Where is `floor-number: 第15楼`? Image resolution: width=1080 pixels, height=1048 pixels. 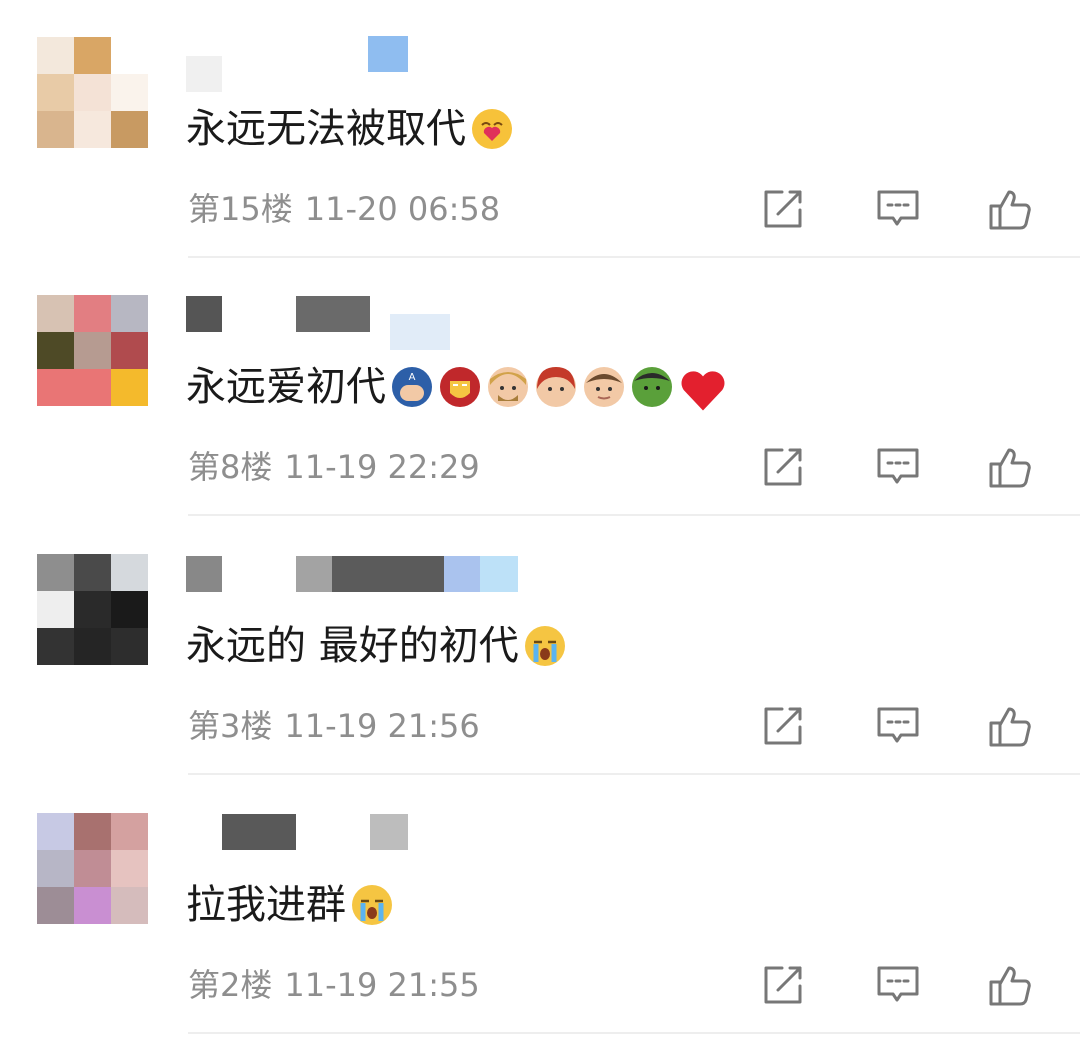 floor-number: 第15楼 is located at coordinates (240, 209).